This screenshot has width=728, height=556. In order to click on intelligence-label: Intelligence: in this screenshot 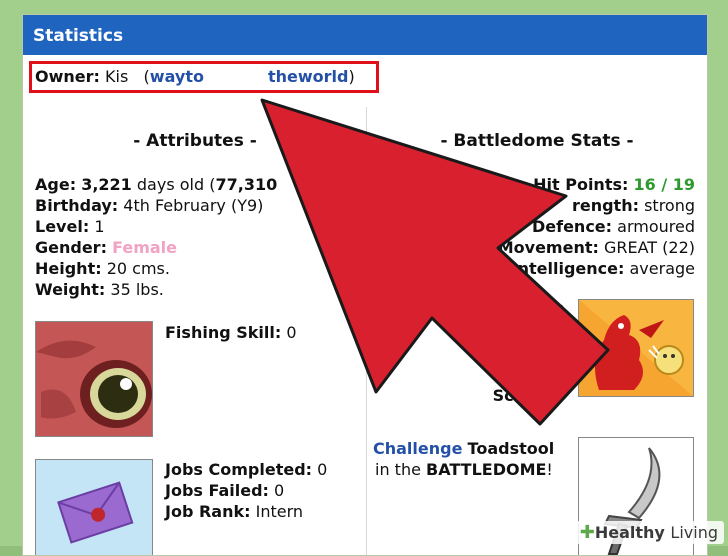, I will do `click(568, 268)`.